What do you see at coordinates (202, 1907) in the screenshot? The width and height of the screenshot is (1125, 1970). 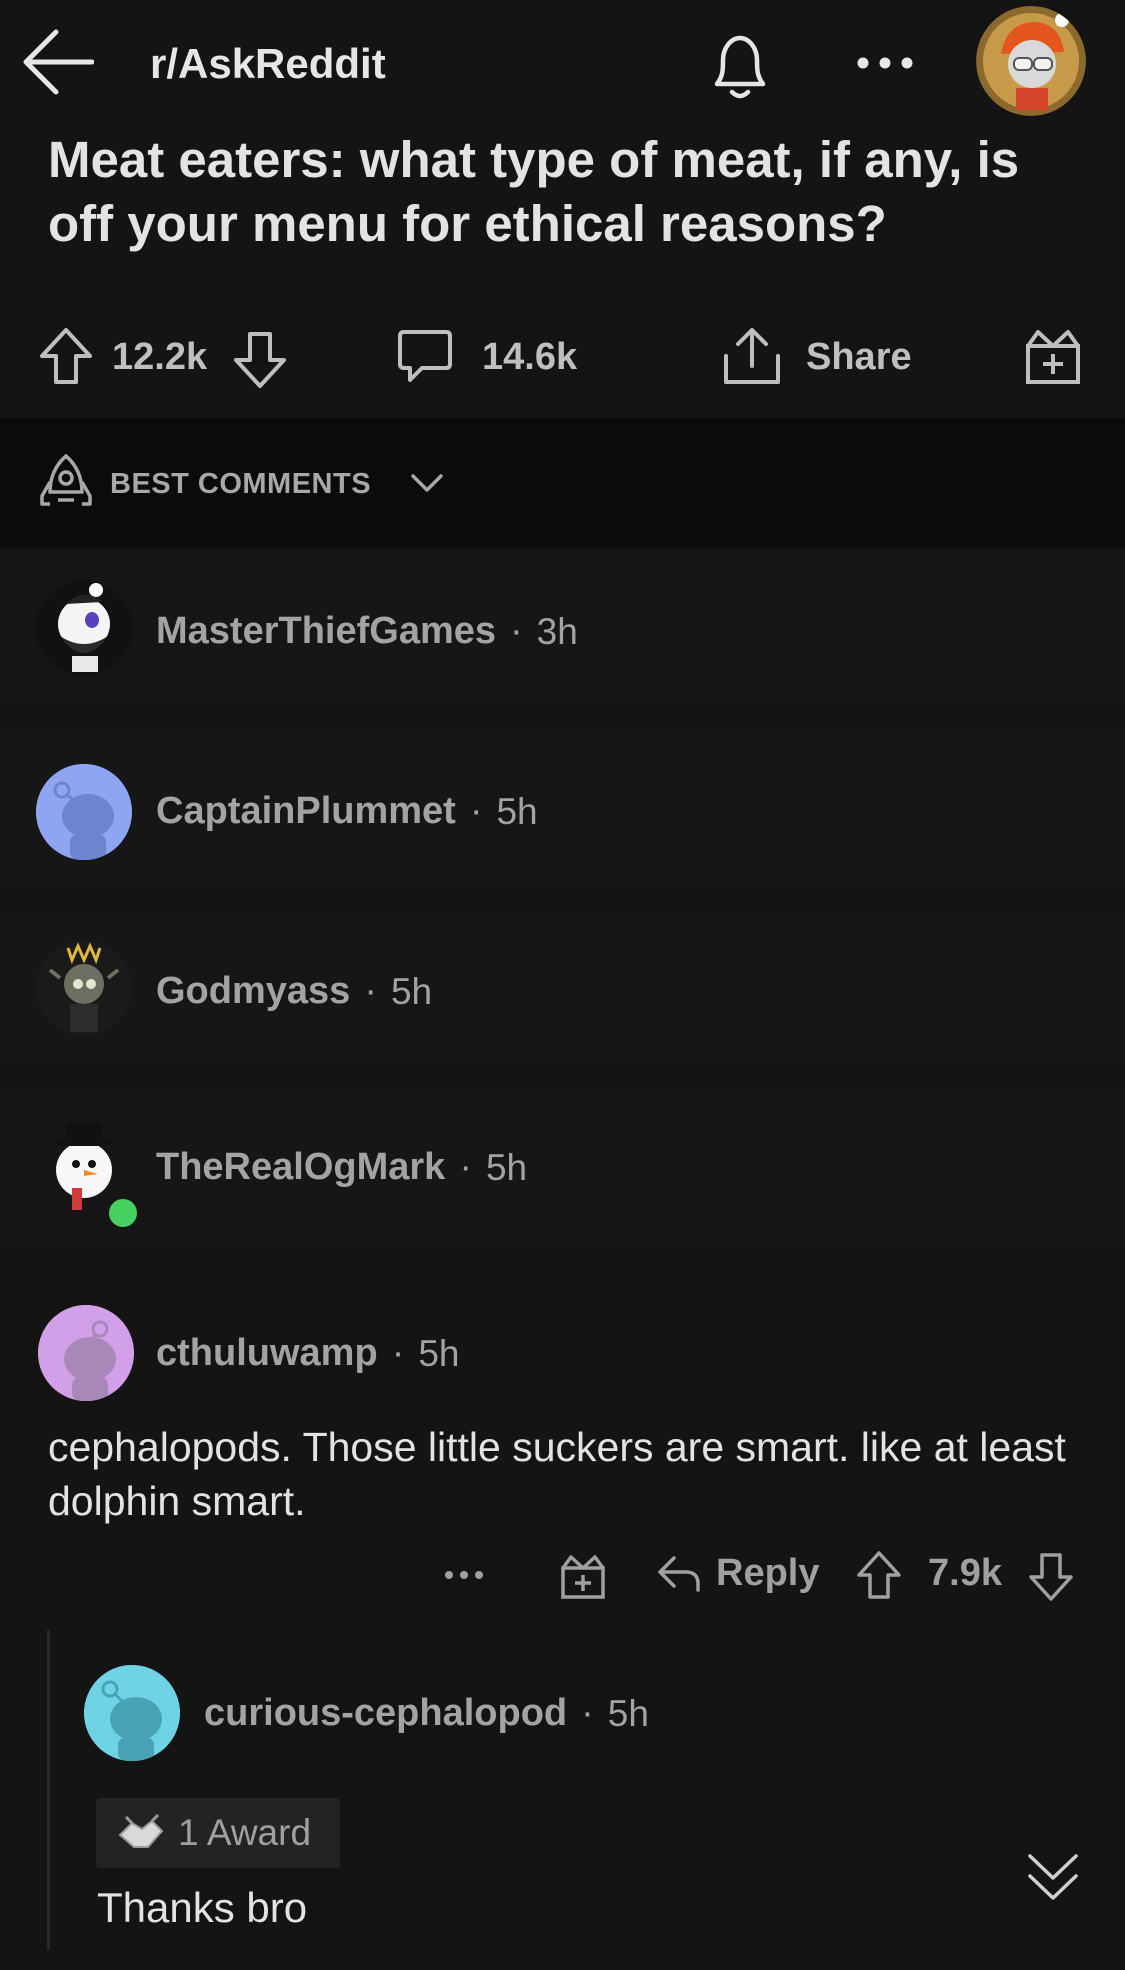 I see `reply-body: Thanks bro` at bounding box center [202, 1907].